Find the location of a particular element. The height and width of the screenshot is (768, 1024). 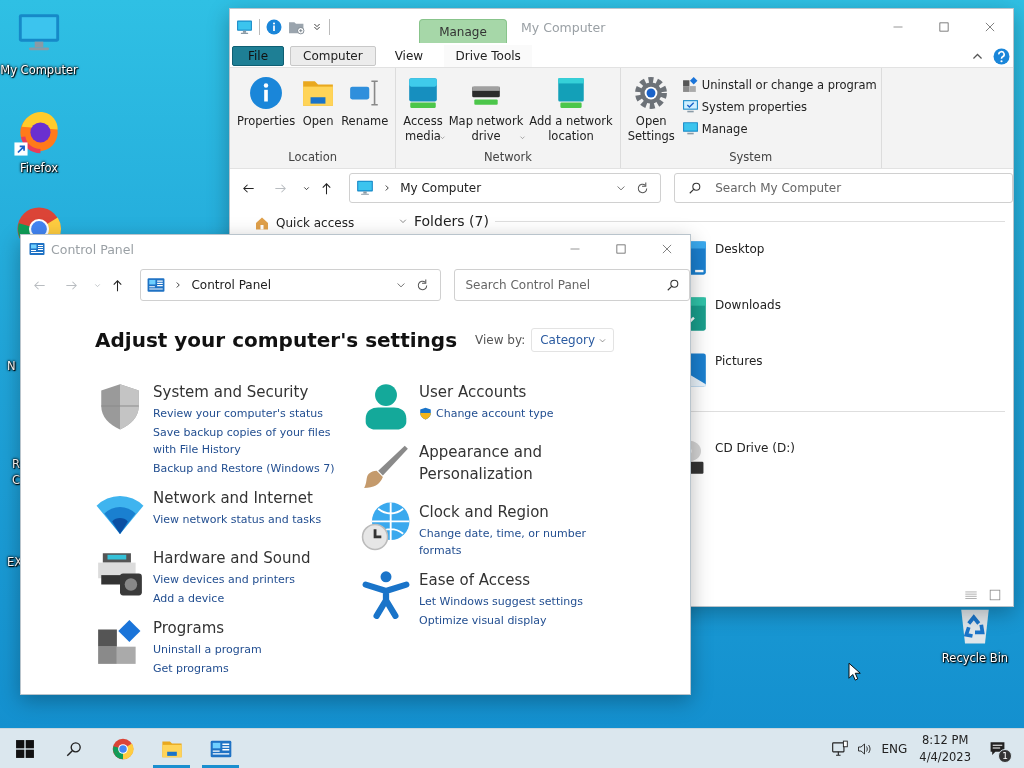

ribbon-button: Properties is located at coordinates (266, 102).